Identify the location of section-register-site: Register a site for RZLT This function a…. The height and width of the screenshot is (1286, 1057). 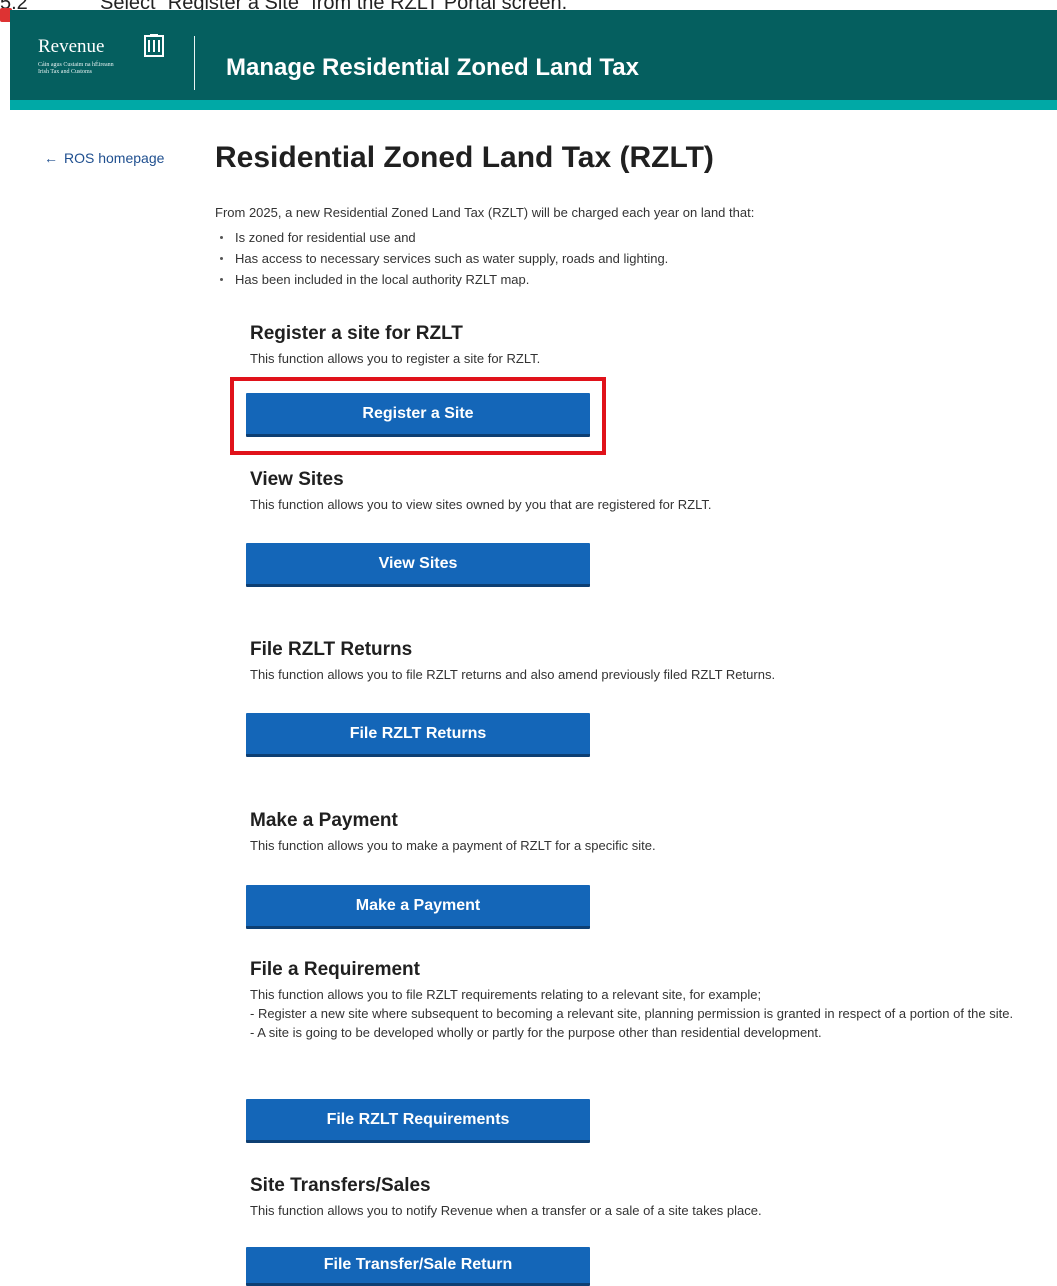
(650, 345).